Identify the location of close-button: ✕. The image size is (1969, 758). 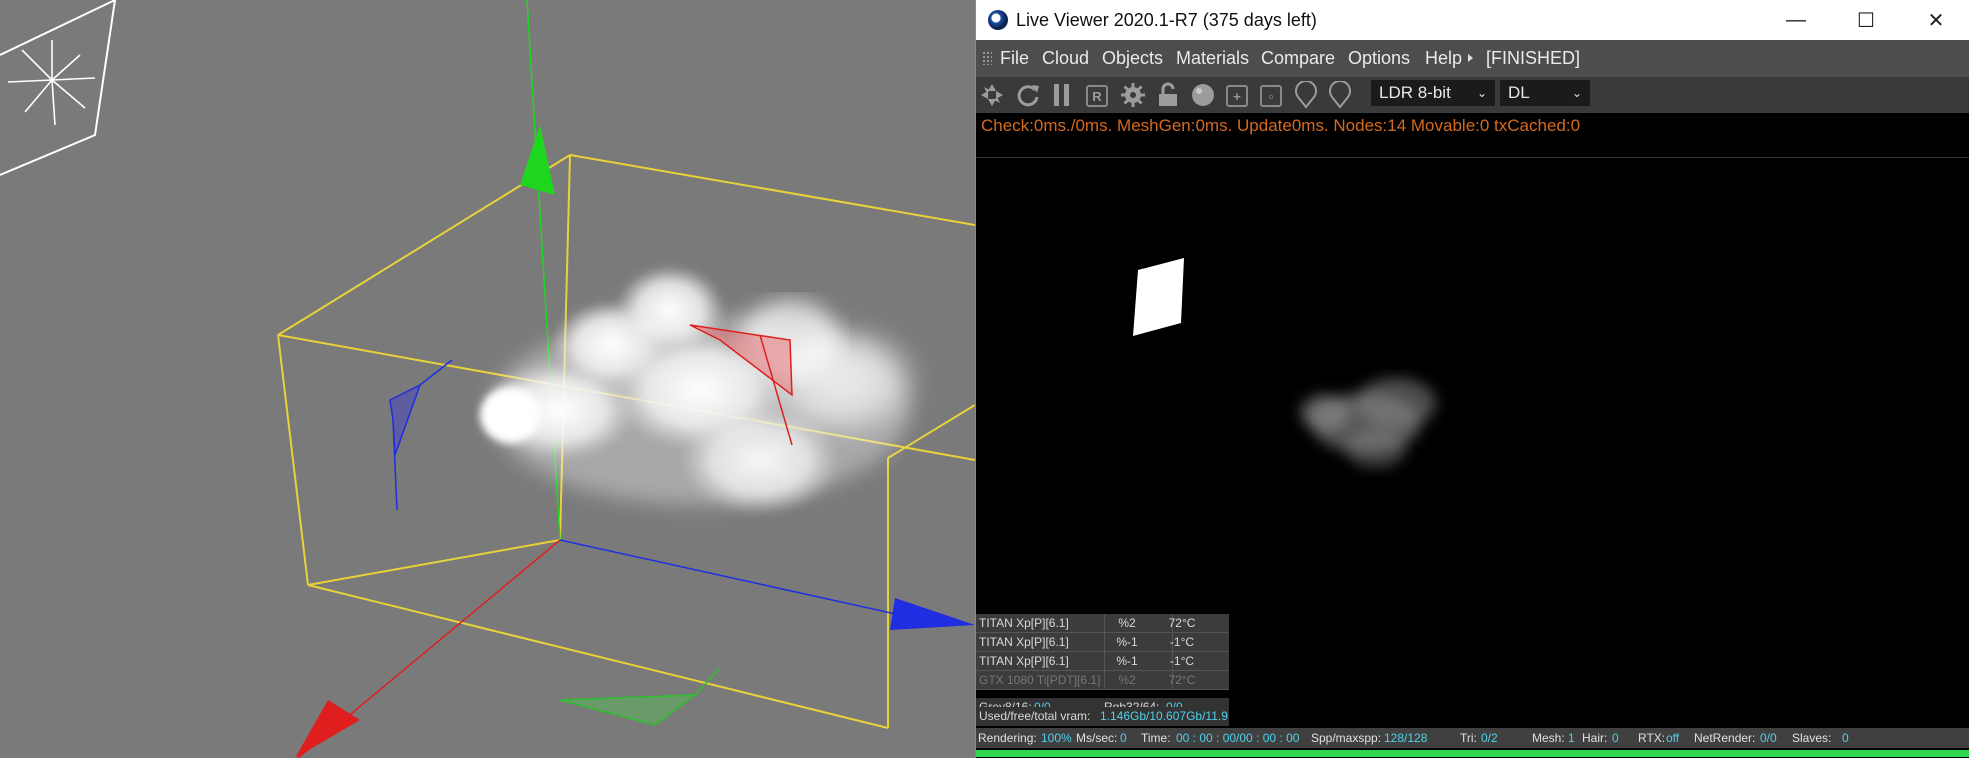
(1935, 20).